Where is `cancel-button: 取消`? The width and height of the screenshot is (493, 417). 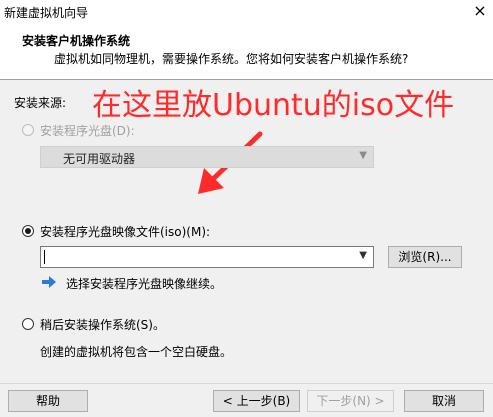
cancel-button: 取消 is located at coordinates (444, 401).